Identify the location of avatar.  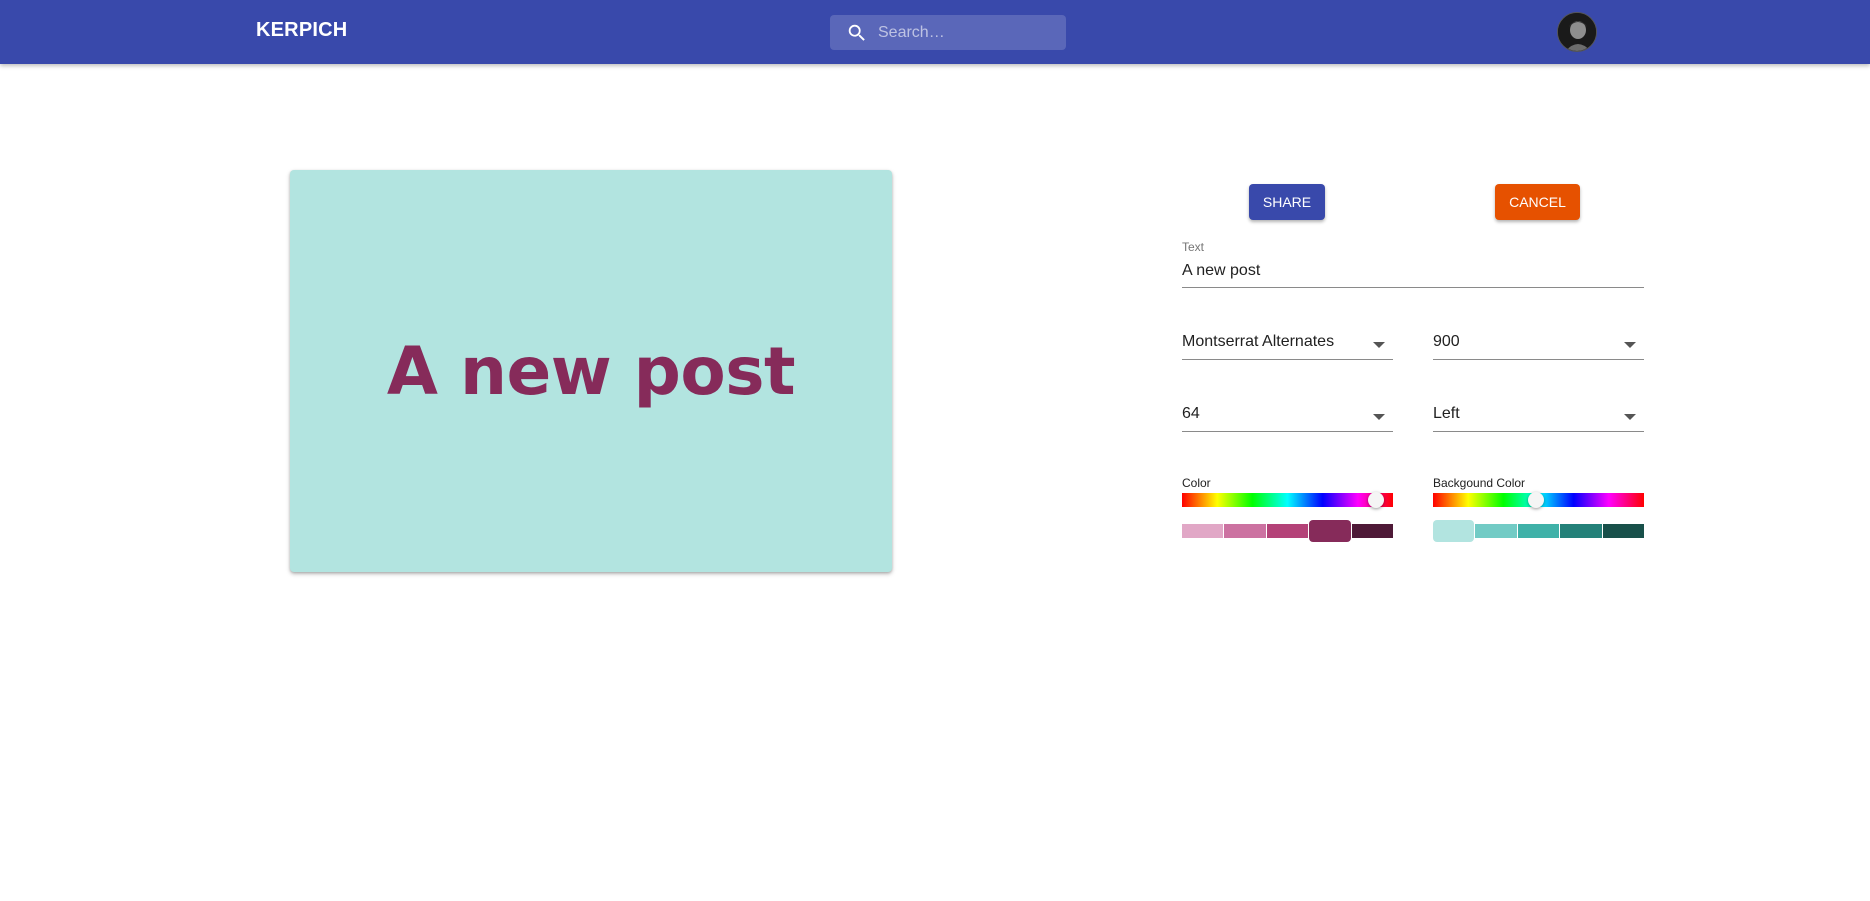
(1577, 32).